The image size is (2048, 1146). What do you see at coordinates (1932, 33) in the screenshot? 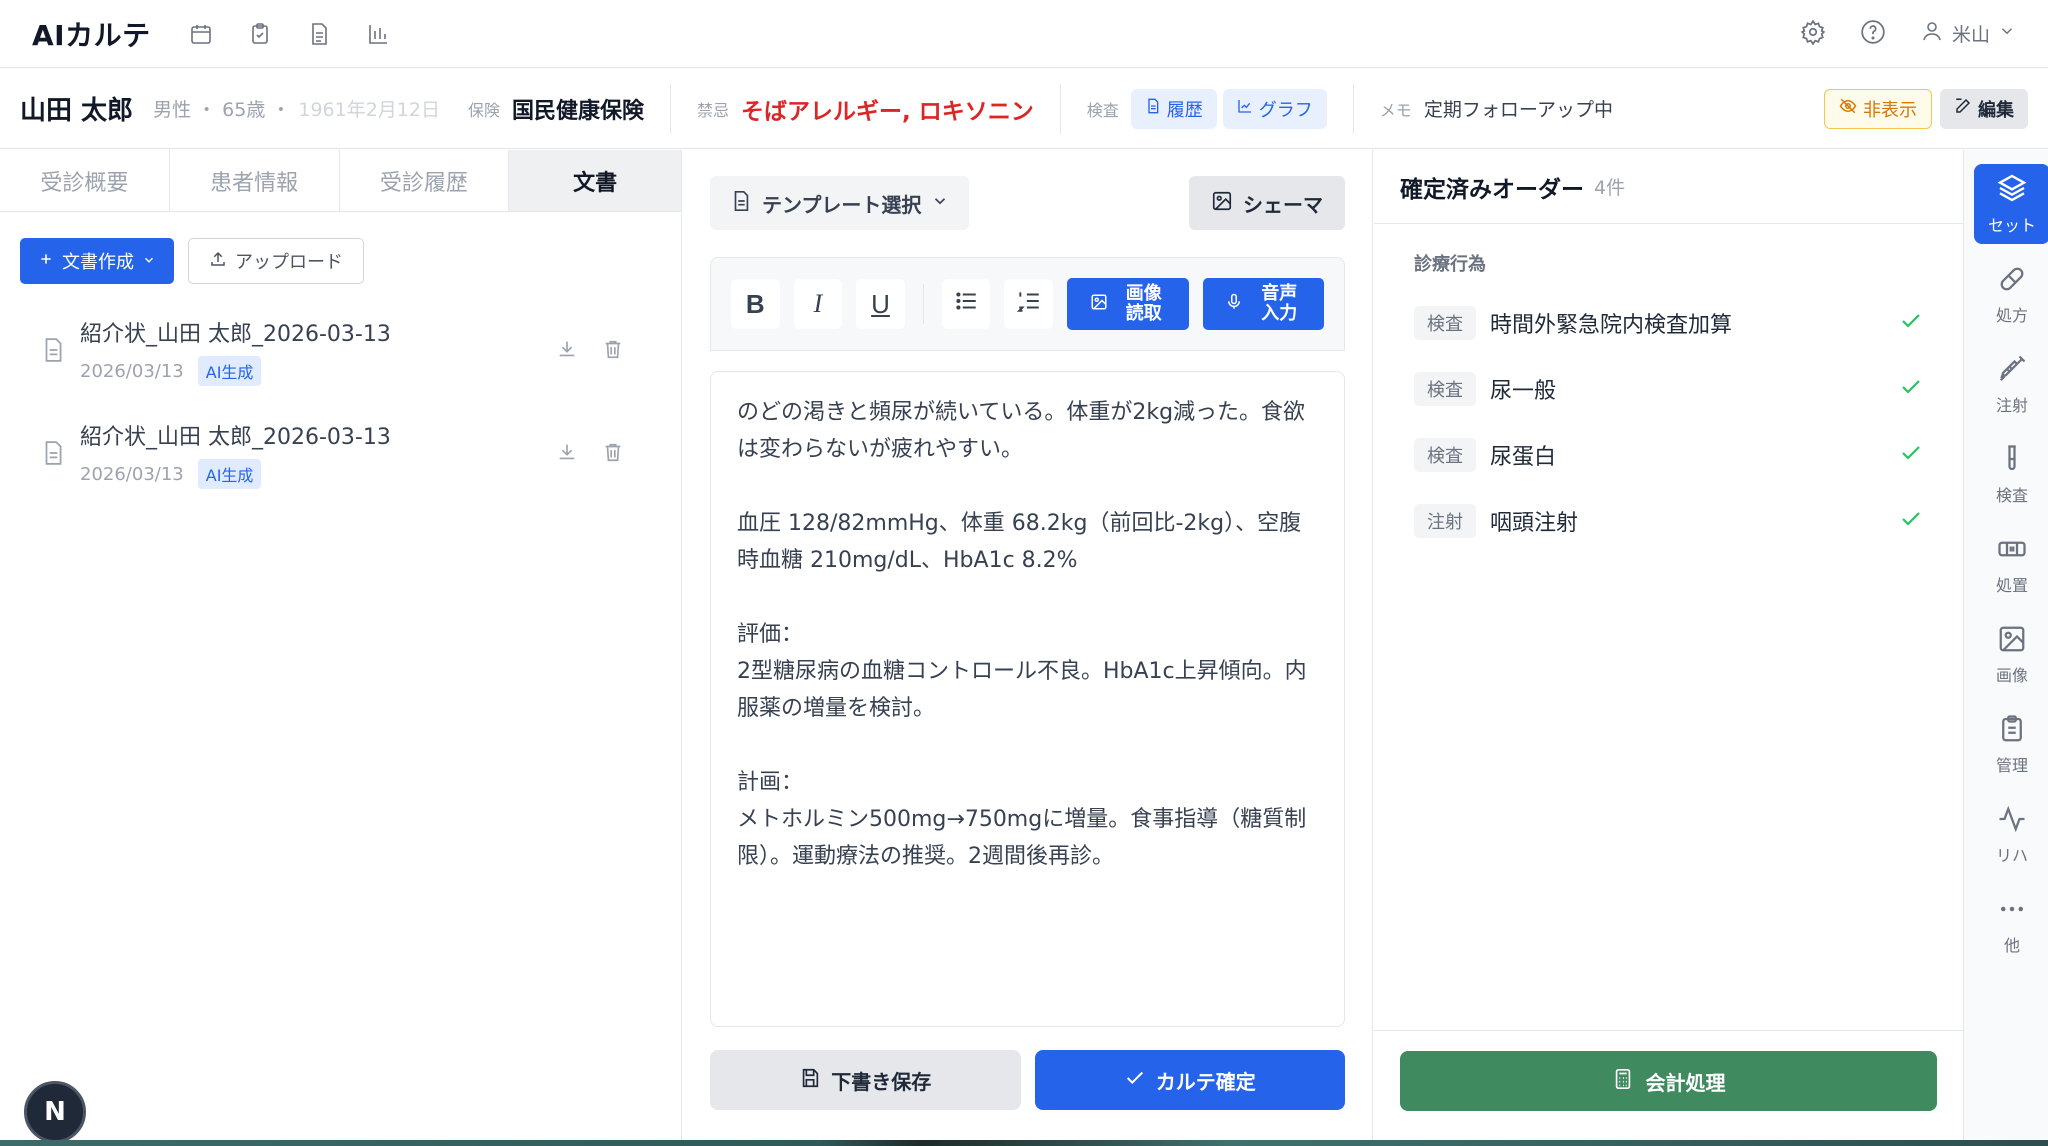
I see `user-icon` at bounding box center [1932, 33].